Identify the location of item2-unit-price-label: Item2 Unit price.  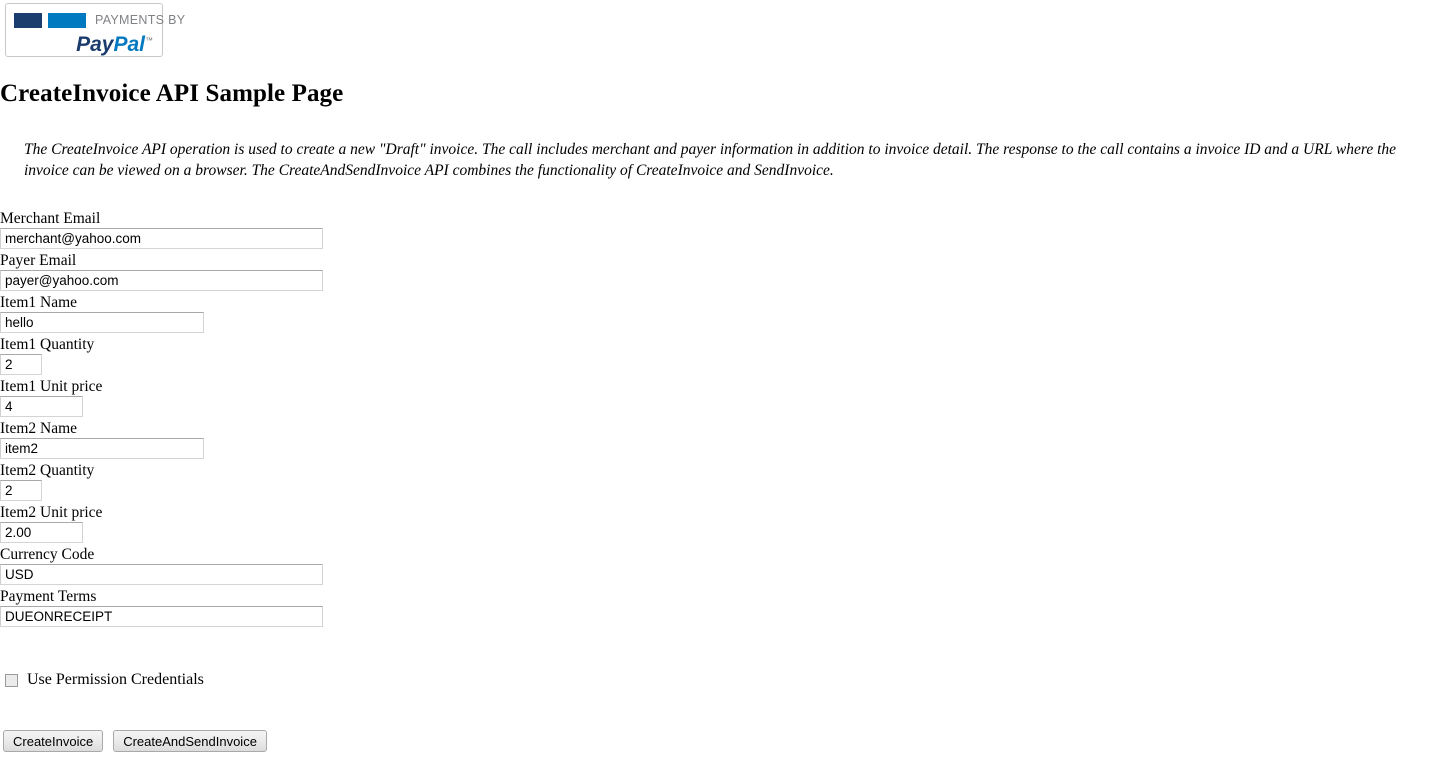
(51, 512).